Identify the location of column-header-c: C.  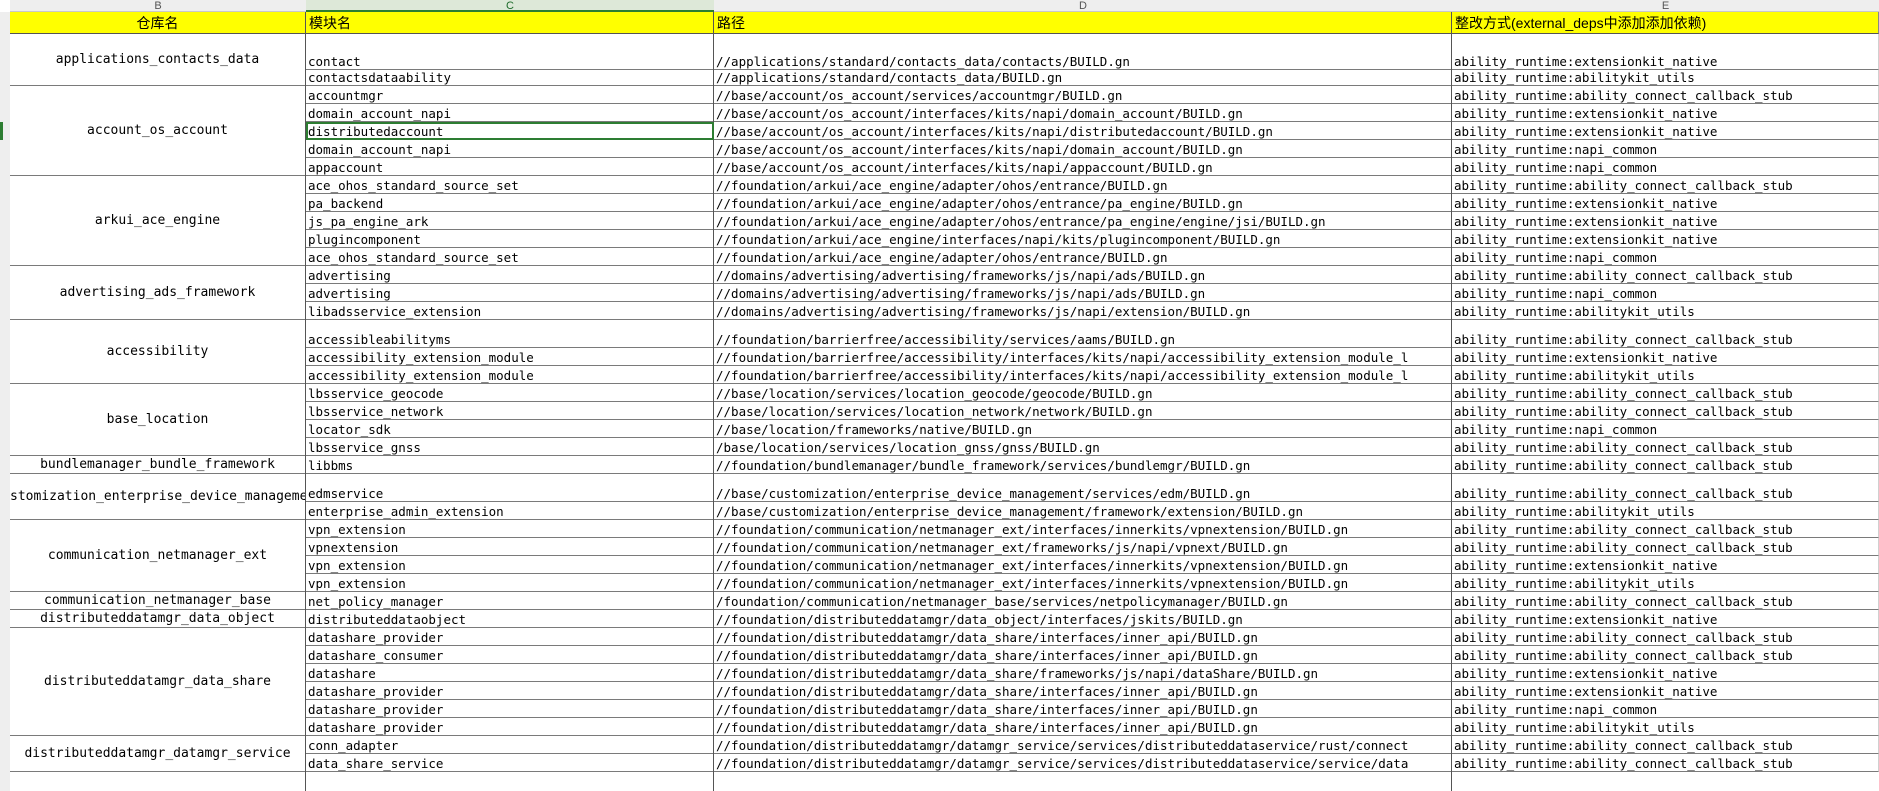
(510, 6).